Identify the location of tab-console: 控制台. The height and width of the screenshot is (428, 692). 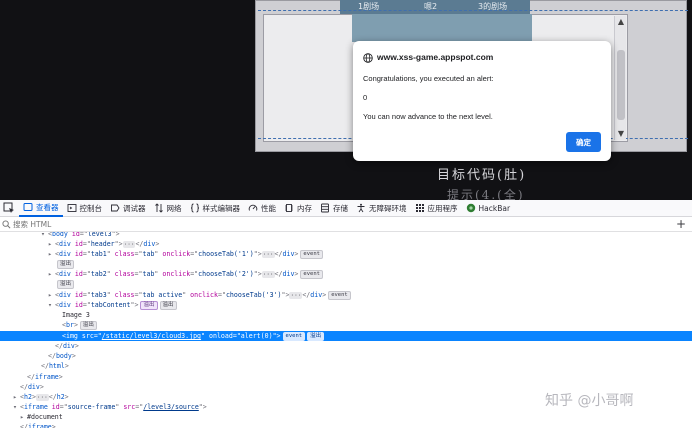
(85, 208).